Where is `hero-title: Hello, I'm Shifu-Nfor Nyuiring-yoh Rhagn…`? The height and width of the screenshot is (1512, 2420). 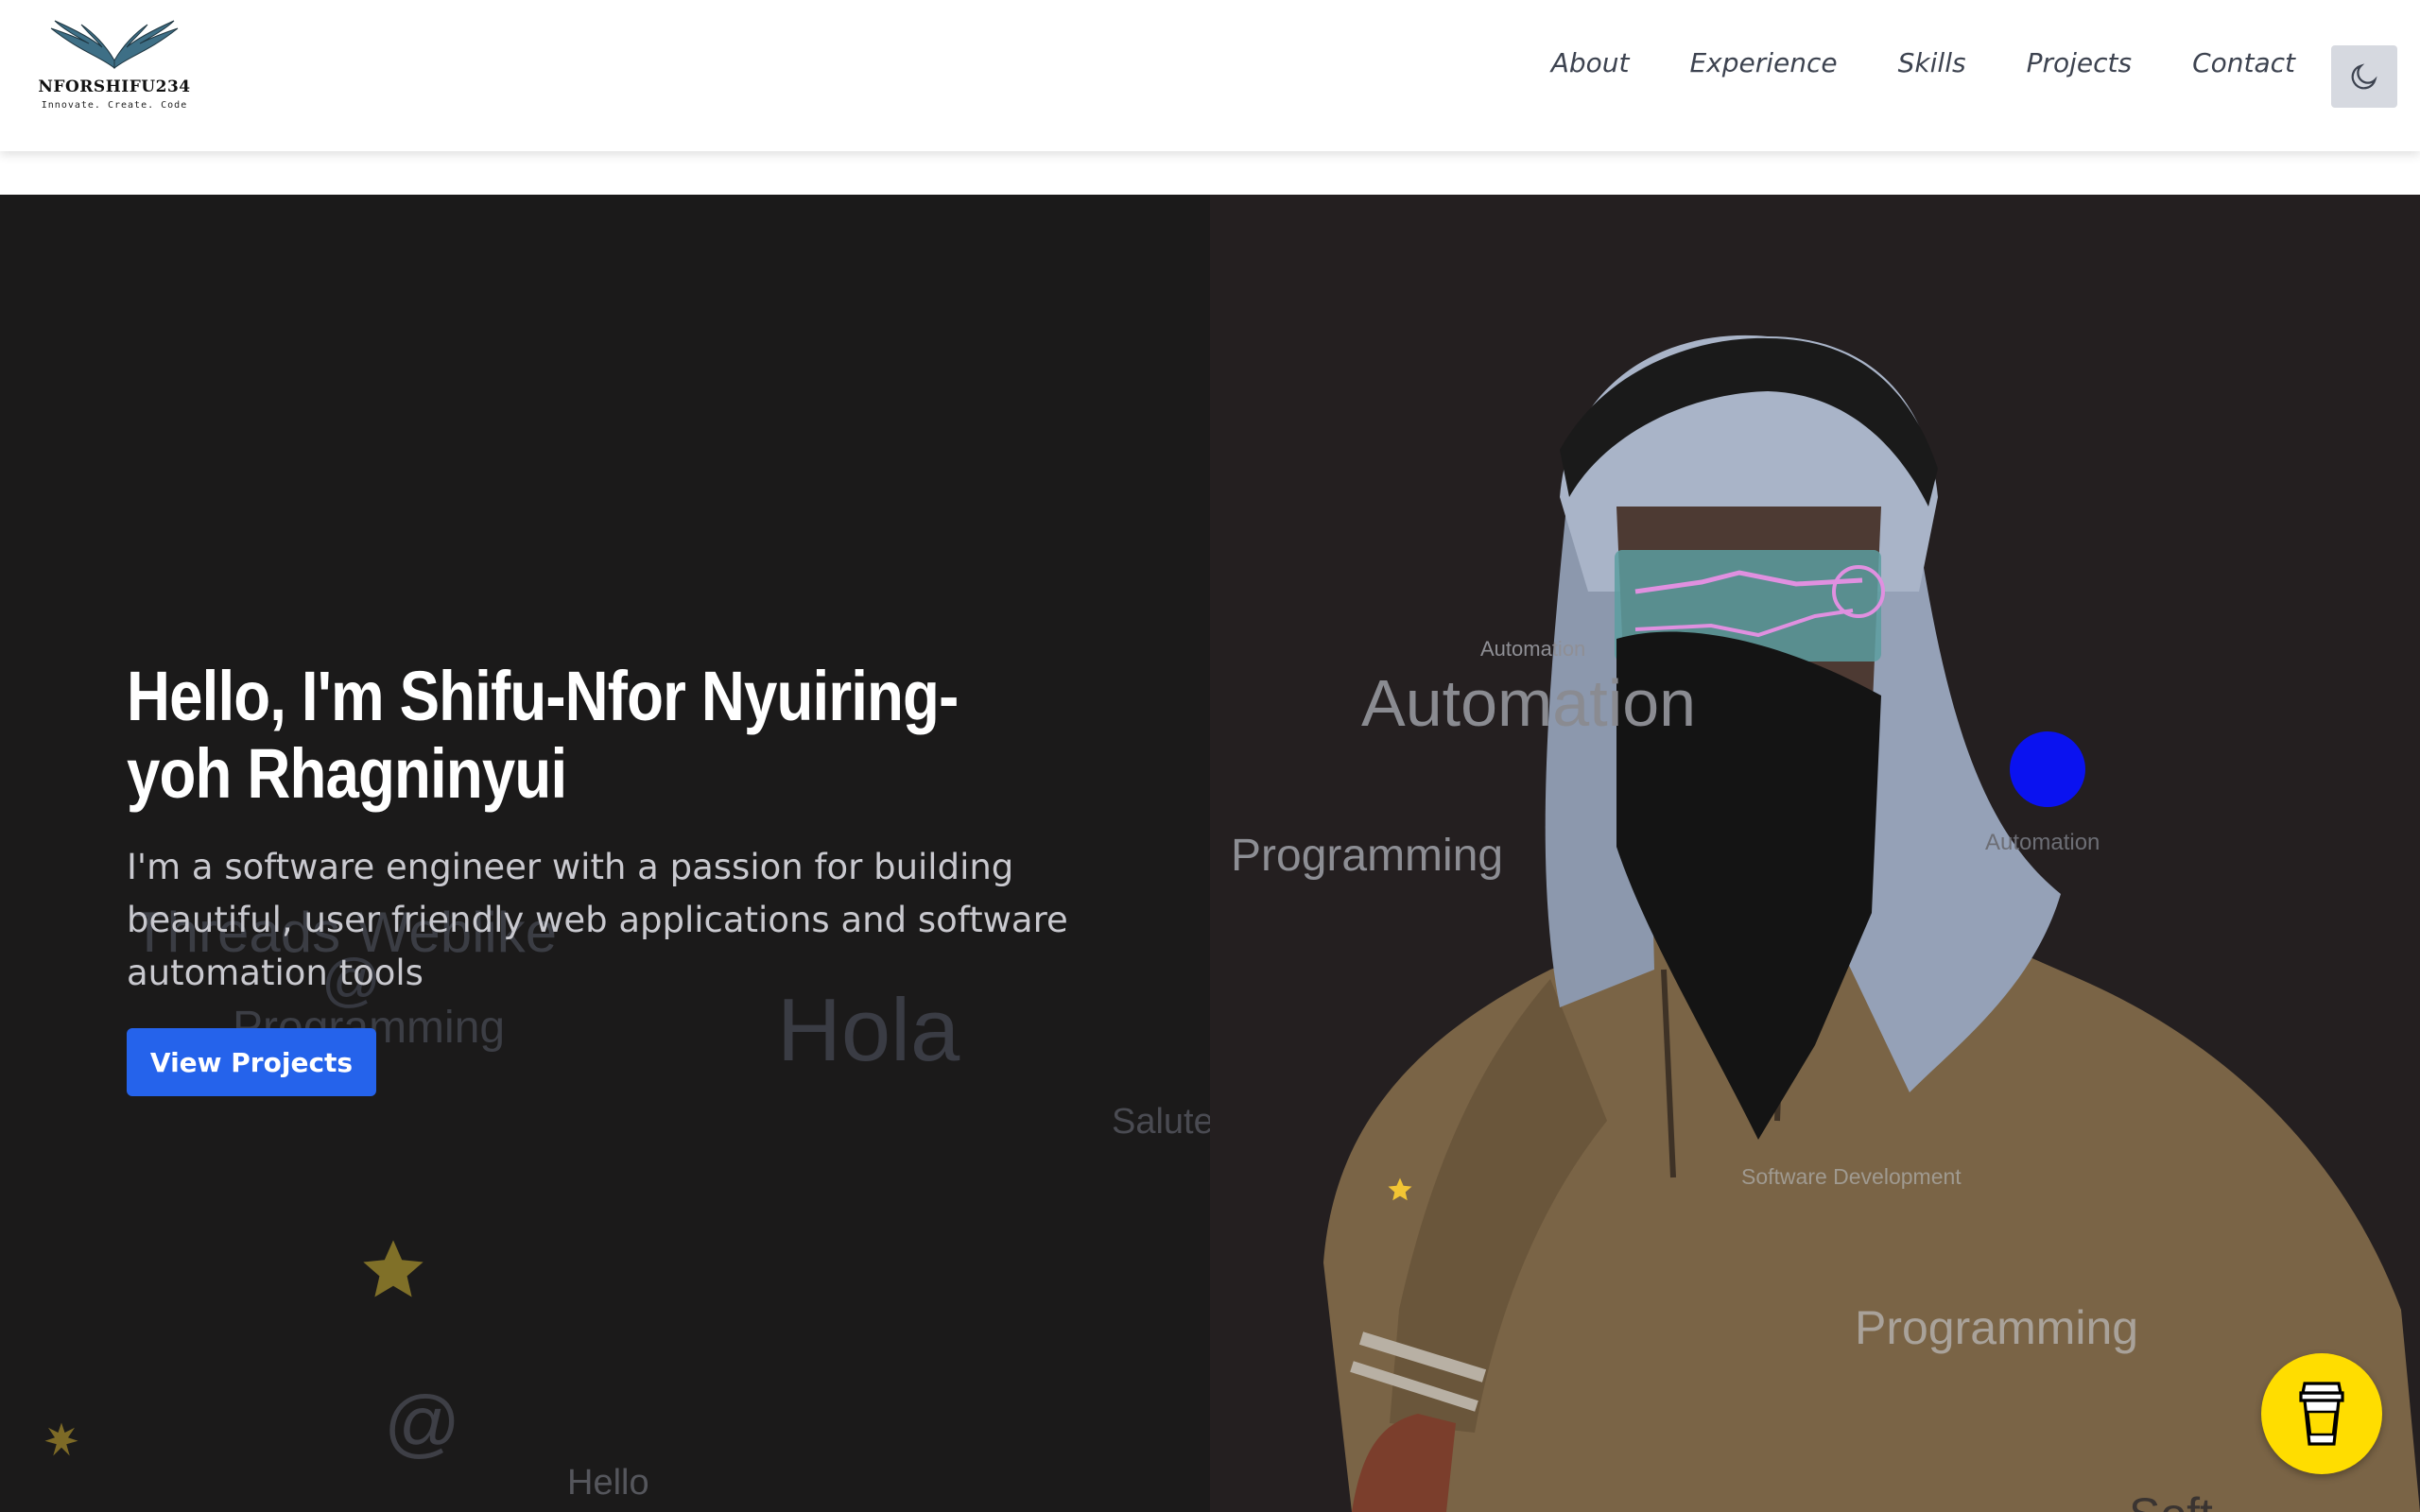 hero-title: Hello, I'm Shifu-Nfor Nyuiring-yoh Rhagn… is located at coordinates (543, 735).